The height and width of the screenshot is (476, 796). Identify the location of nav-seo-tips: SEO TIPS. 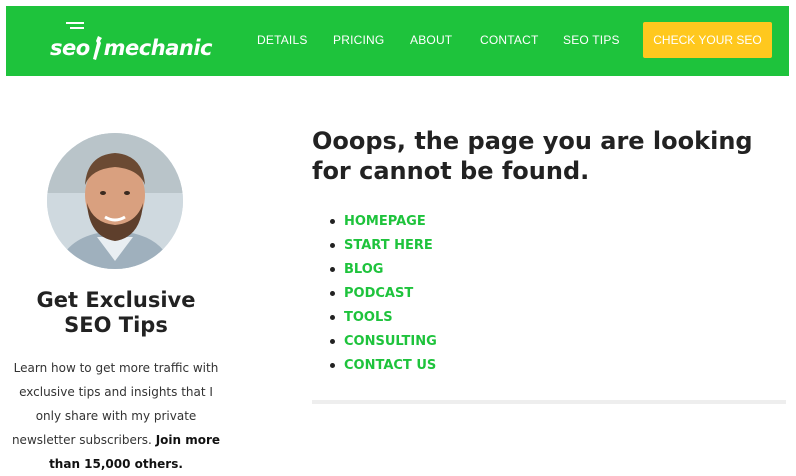
(591, 40).